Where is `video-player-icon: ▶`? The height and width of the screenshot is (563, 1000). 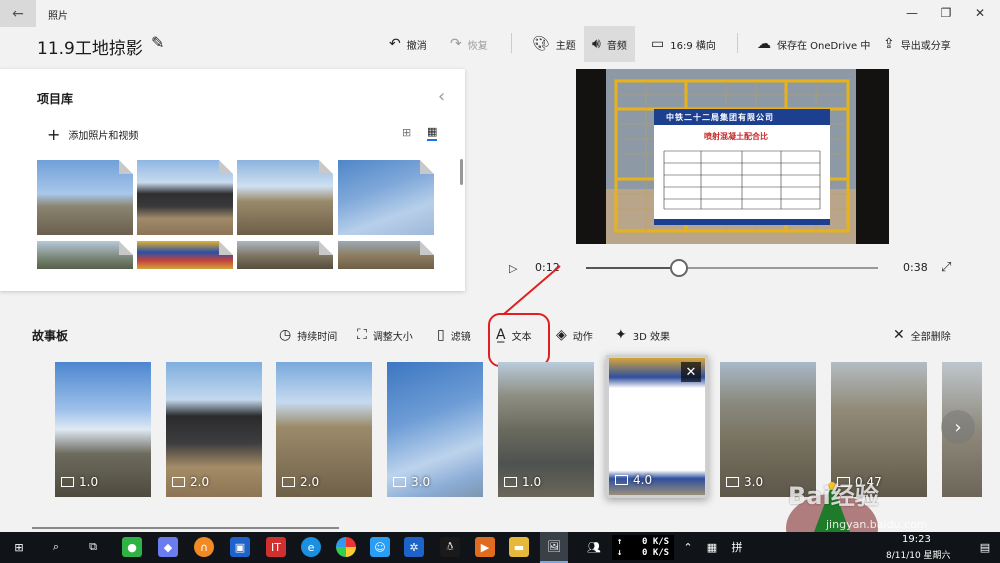 video-player-icon: ▶ is located at coordinates (485, 547).